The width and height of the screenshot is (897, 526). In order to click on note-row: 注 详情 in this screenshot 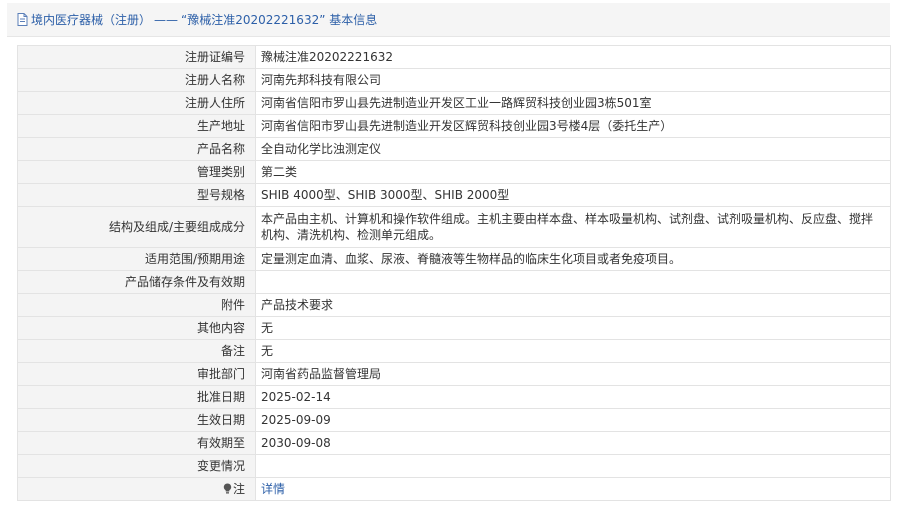, I will do `click(454, 489)`.